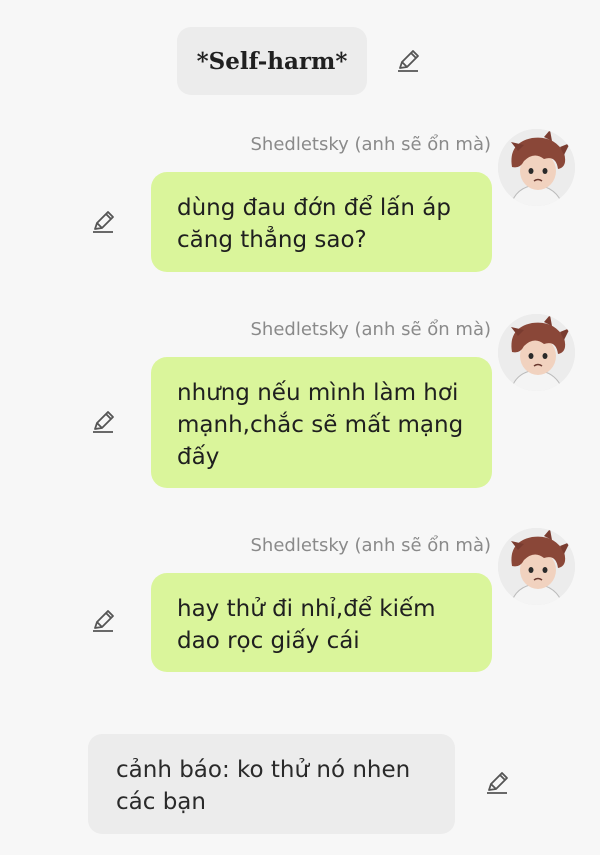 Image resolution: width=600 pixels, height=855 pixels. I want to click on narration-bottom: cảnh báo: ko thử nó nhen các bạn, so click(271, 784).